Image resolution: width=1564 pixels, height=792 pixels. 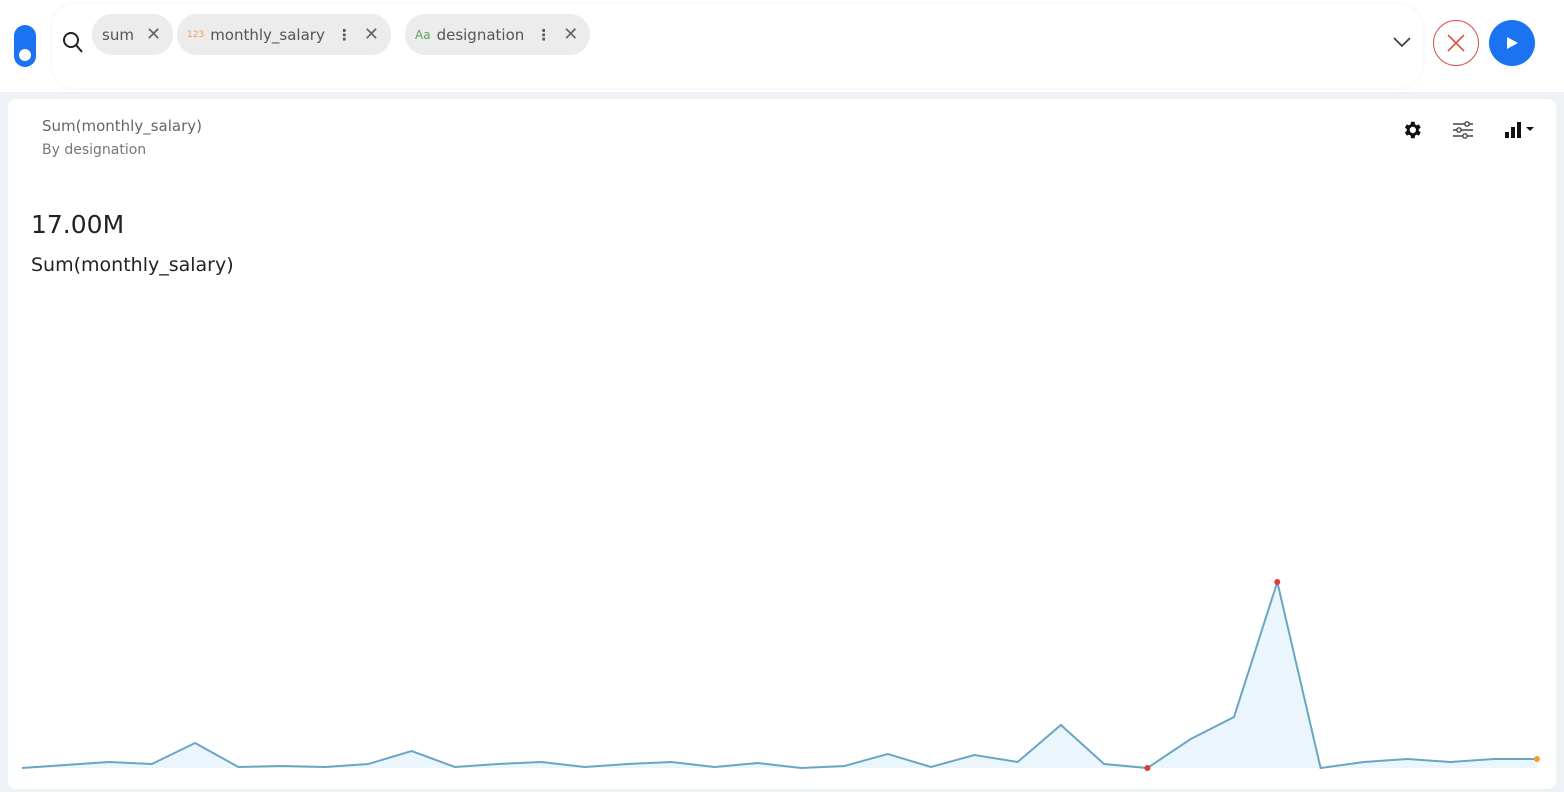 I want to click on min-point, so click(x=1147, y=768).